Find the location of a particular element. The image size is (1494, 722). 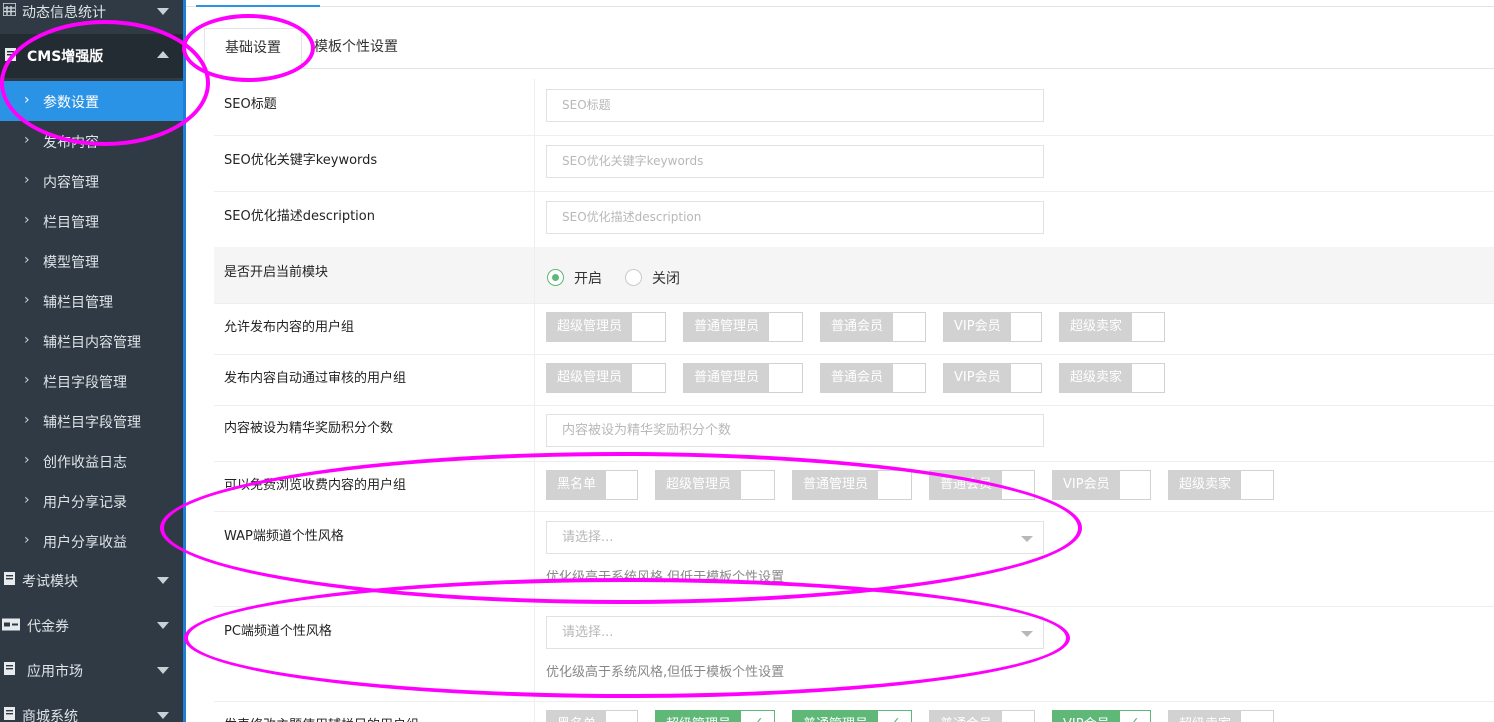

sidebar-group-label: 商城系统 is located at coordinates (50, 715).